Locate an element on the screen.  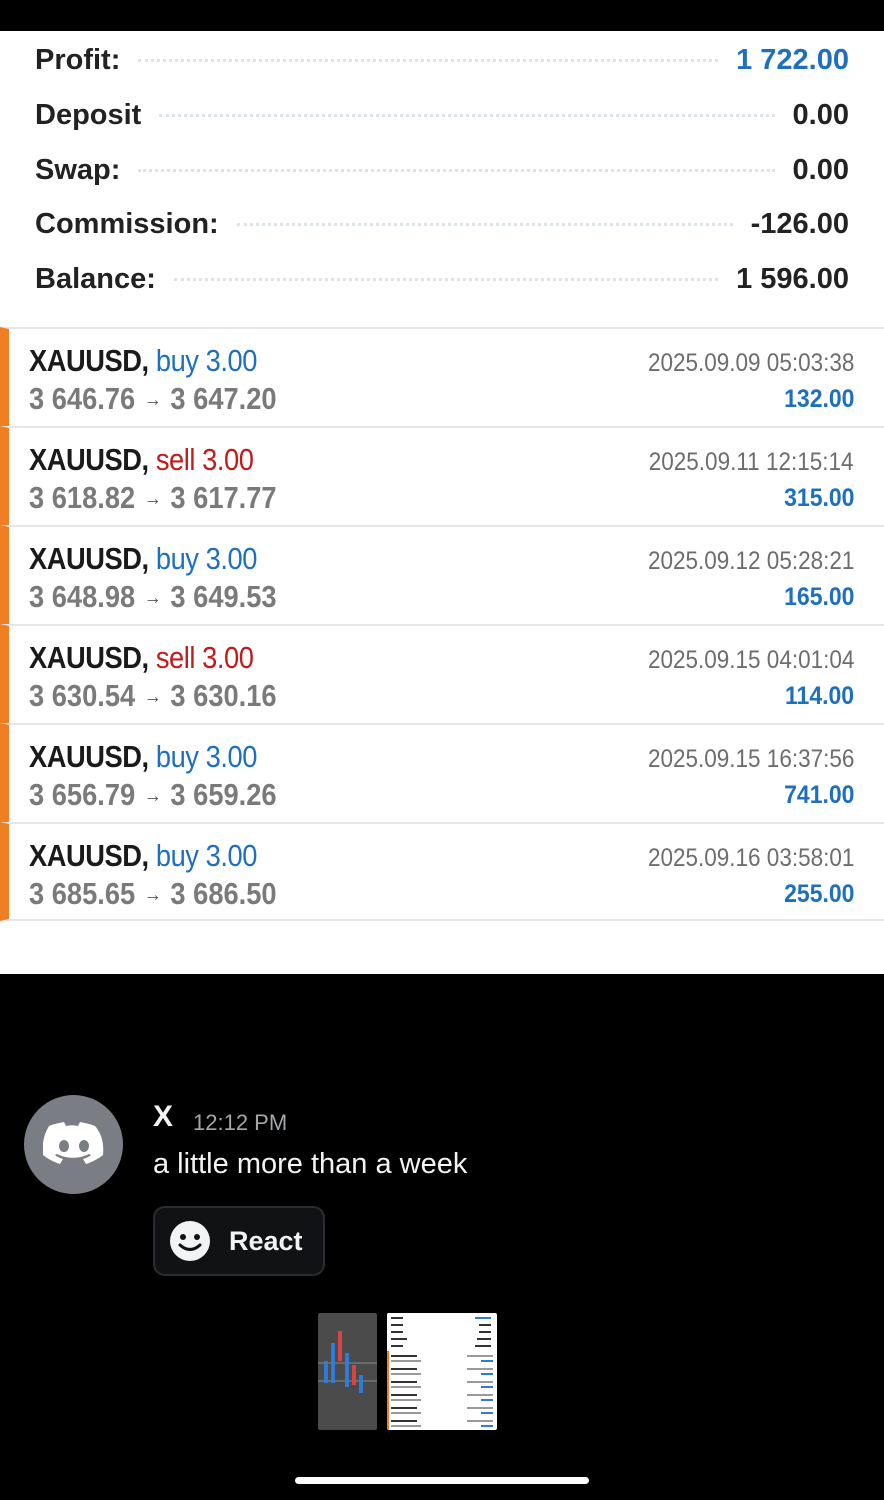
trade-profit: 255.00 is located at coordinates (818, 894).